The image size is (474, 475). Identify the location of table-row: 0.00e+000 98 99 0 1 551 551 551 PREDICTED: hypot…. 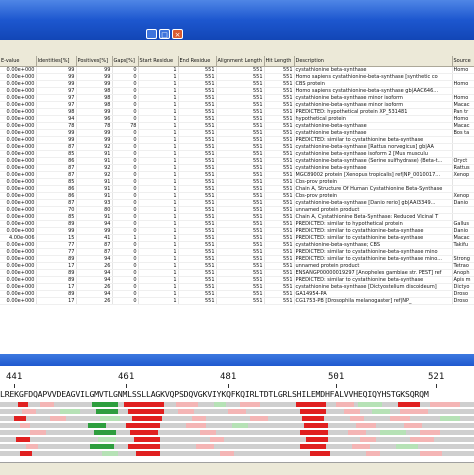
(237, 112).